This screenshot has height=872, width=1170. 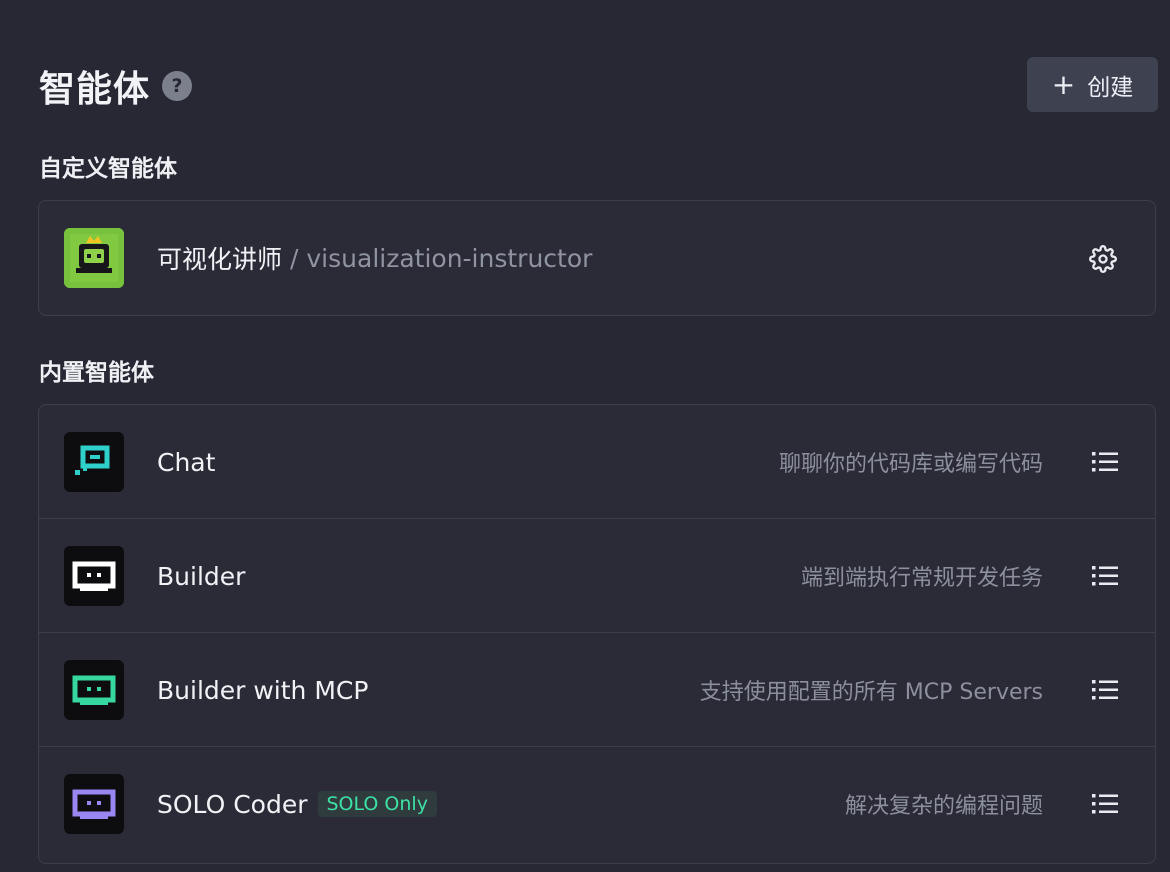 I want to click on custom-agents-title: 自定义智能体, so click(x=108, y=169).